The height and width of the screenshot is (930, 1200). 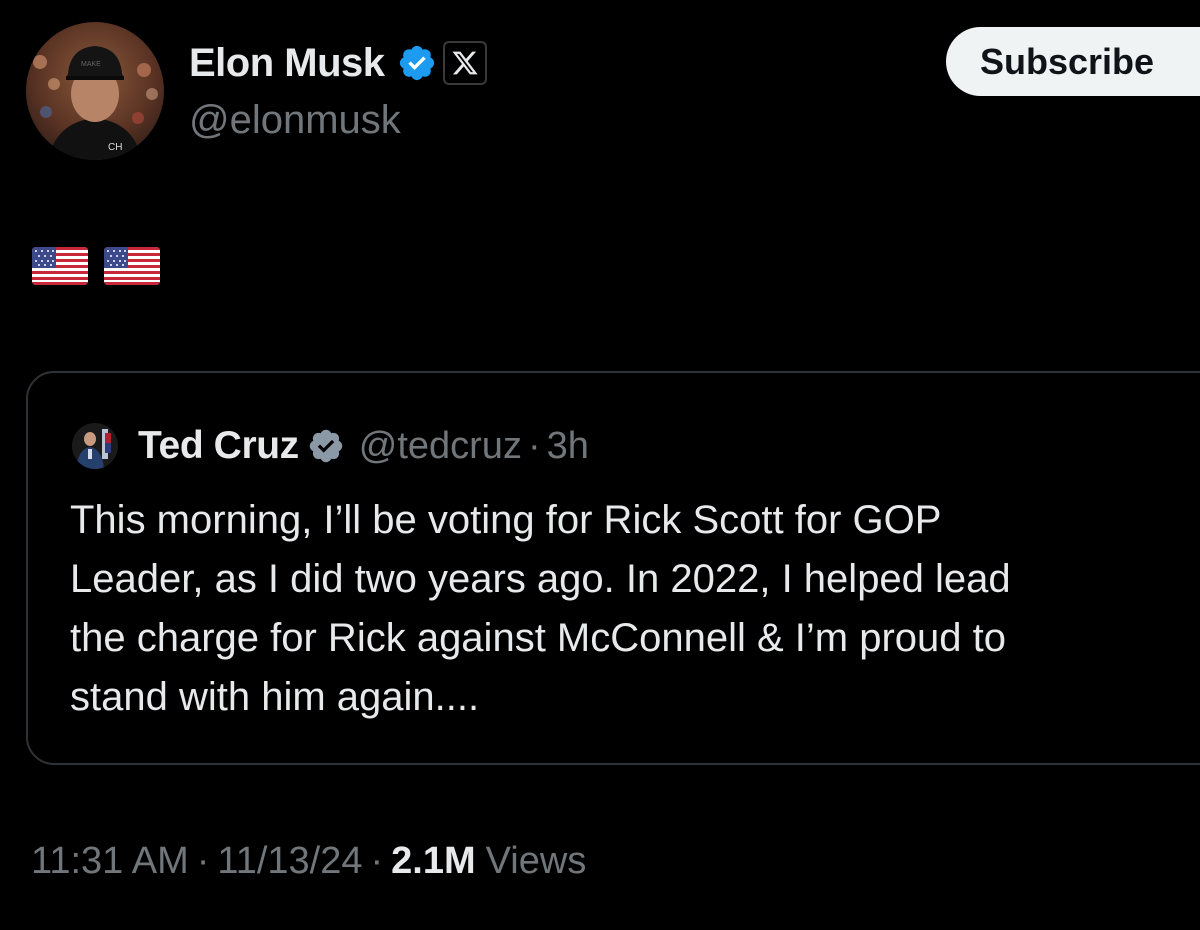 What do you see at coordinates (218, 446) in the screenshot?
I see `quote-author-name: Ted Cruz` at bounding box center [218, 446].